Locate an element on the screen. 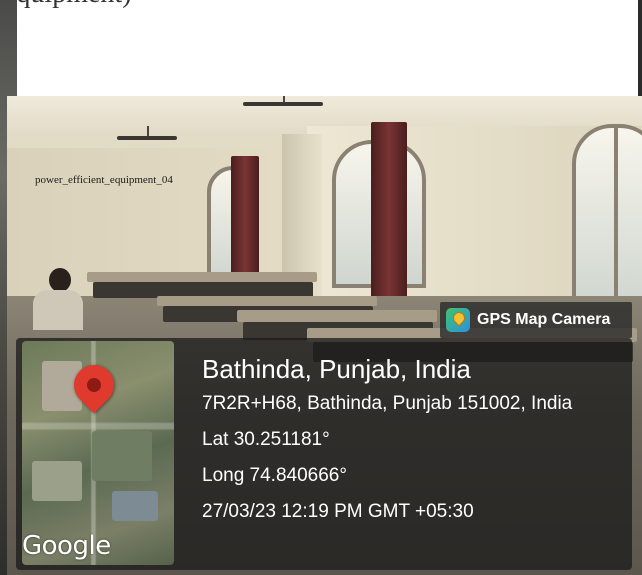 This screenshot has width=642, height=575. gps-app-badge: GPS Map Camera is located at coordinates (536, 320).